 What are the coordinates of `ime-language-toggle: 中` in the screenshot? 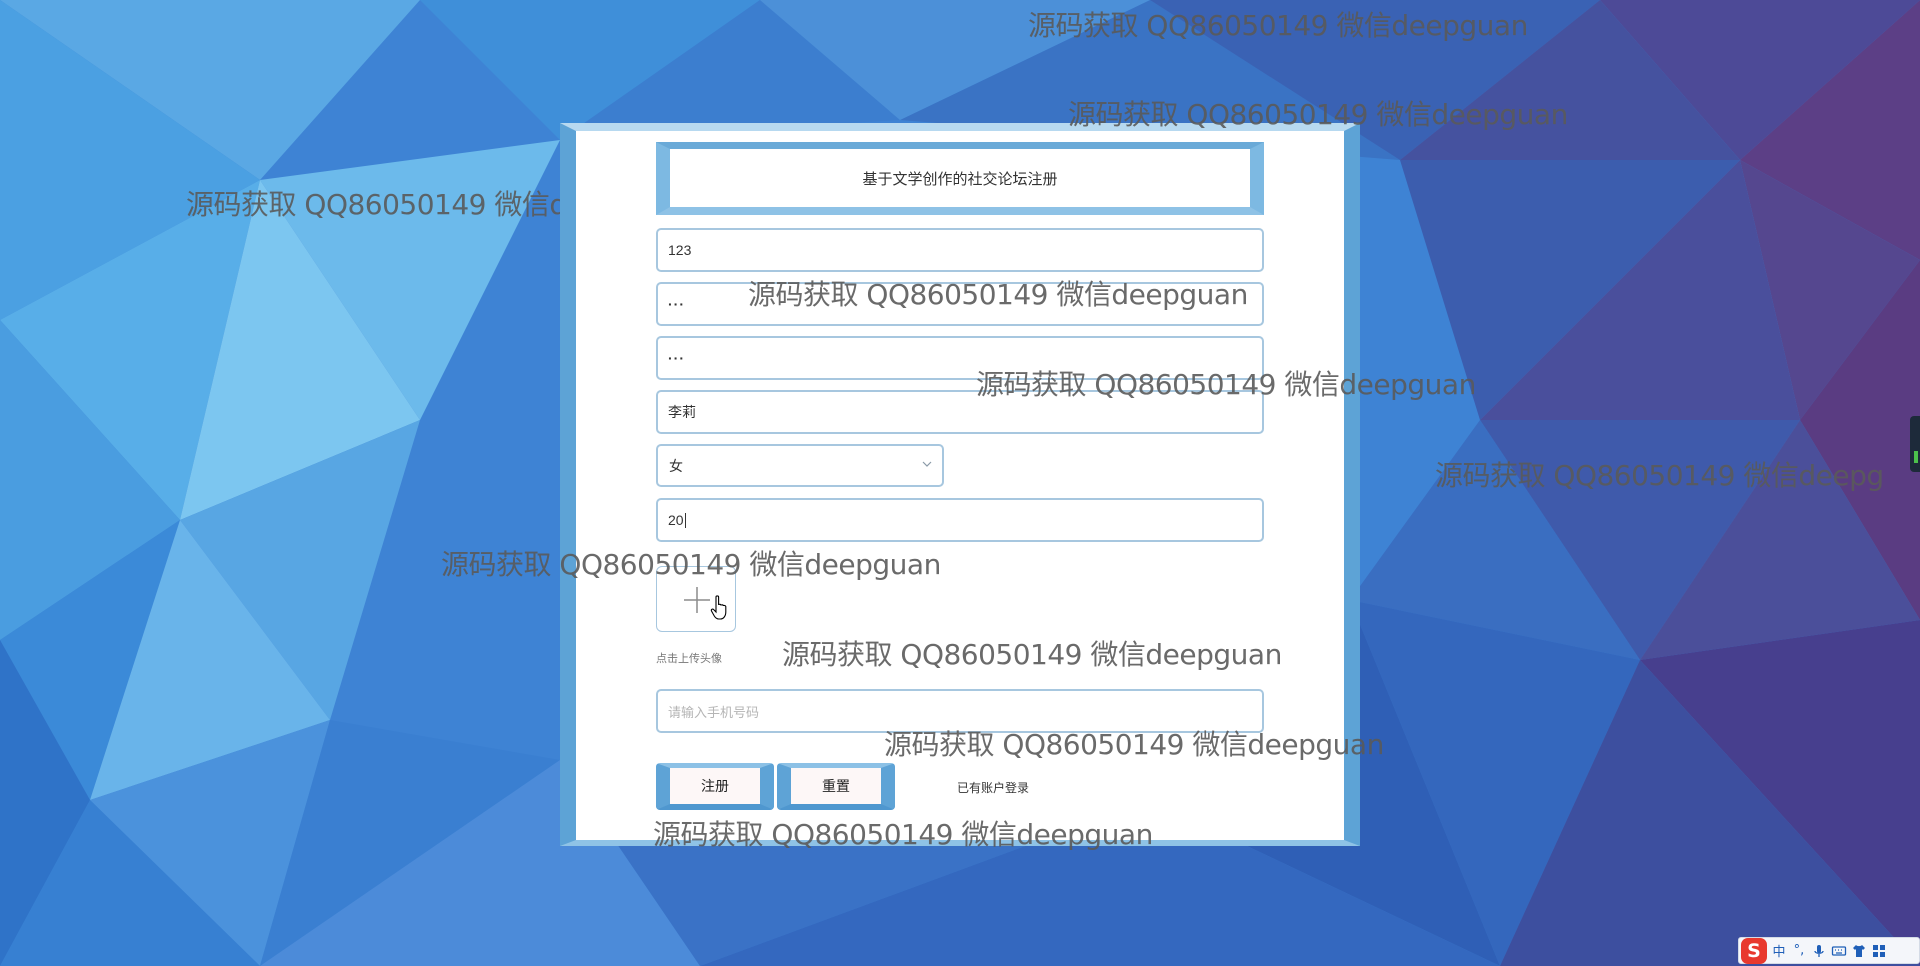 It's located at (1779, 950).